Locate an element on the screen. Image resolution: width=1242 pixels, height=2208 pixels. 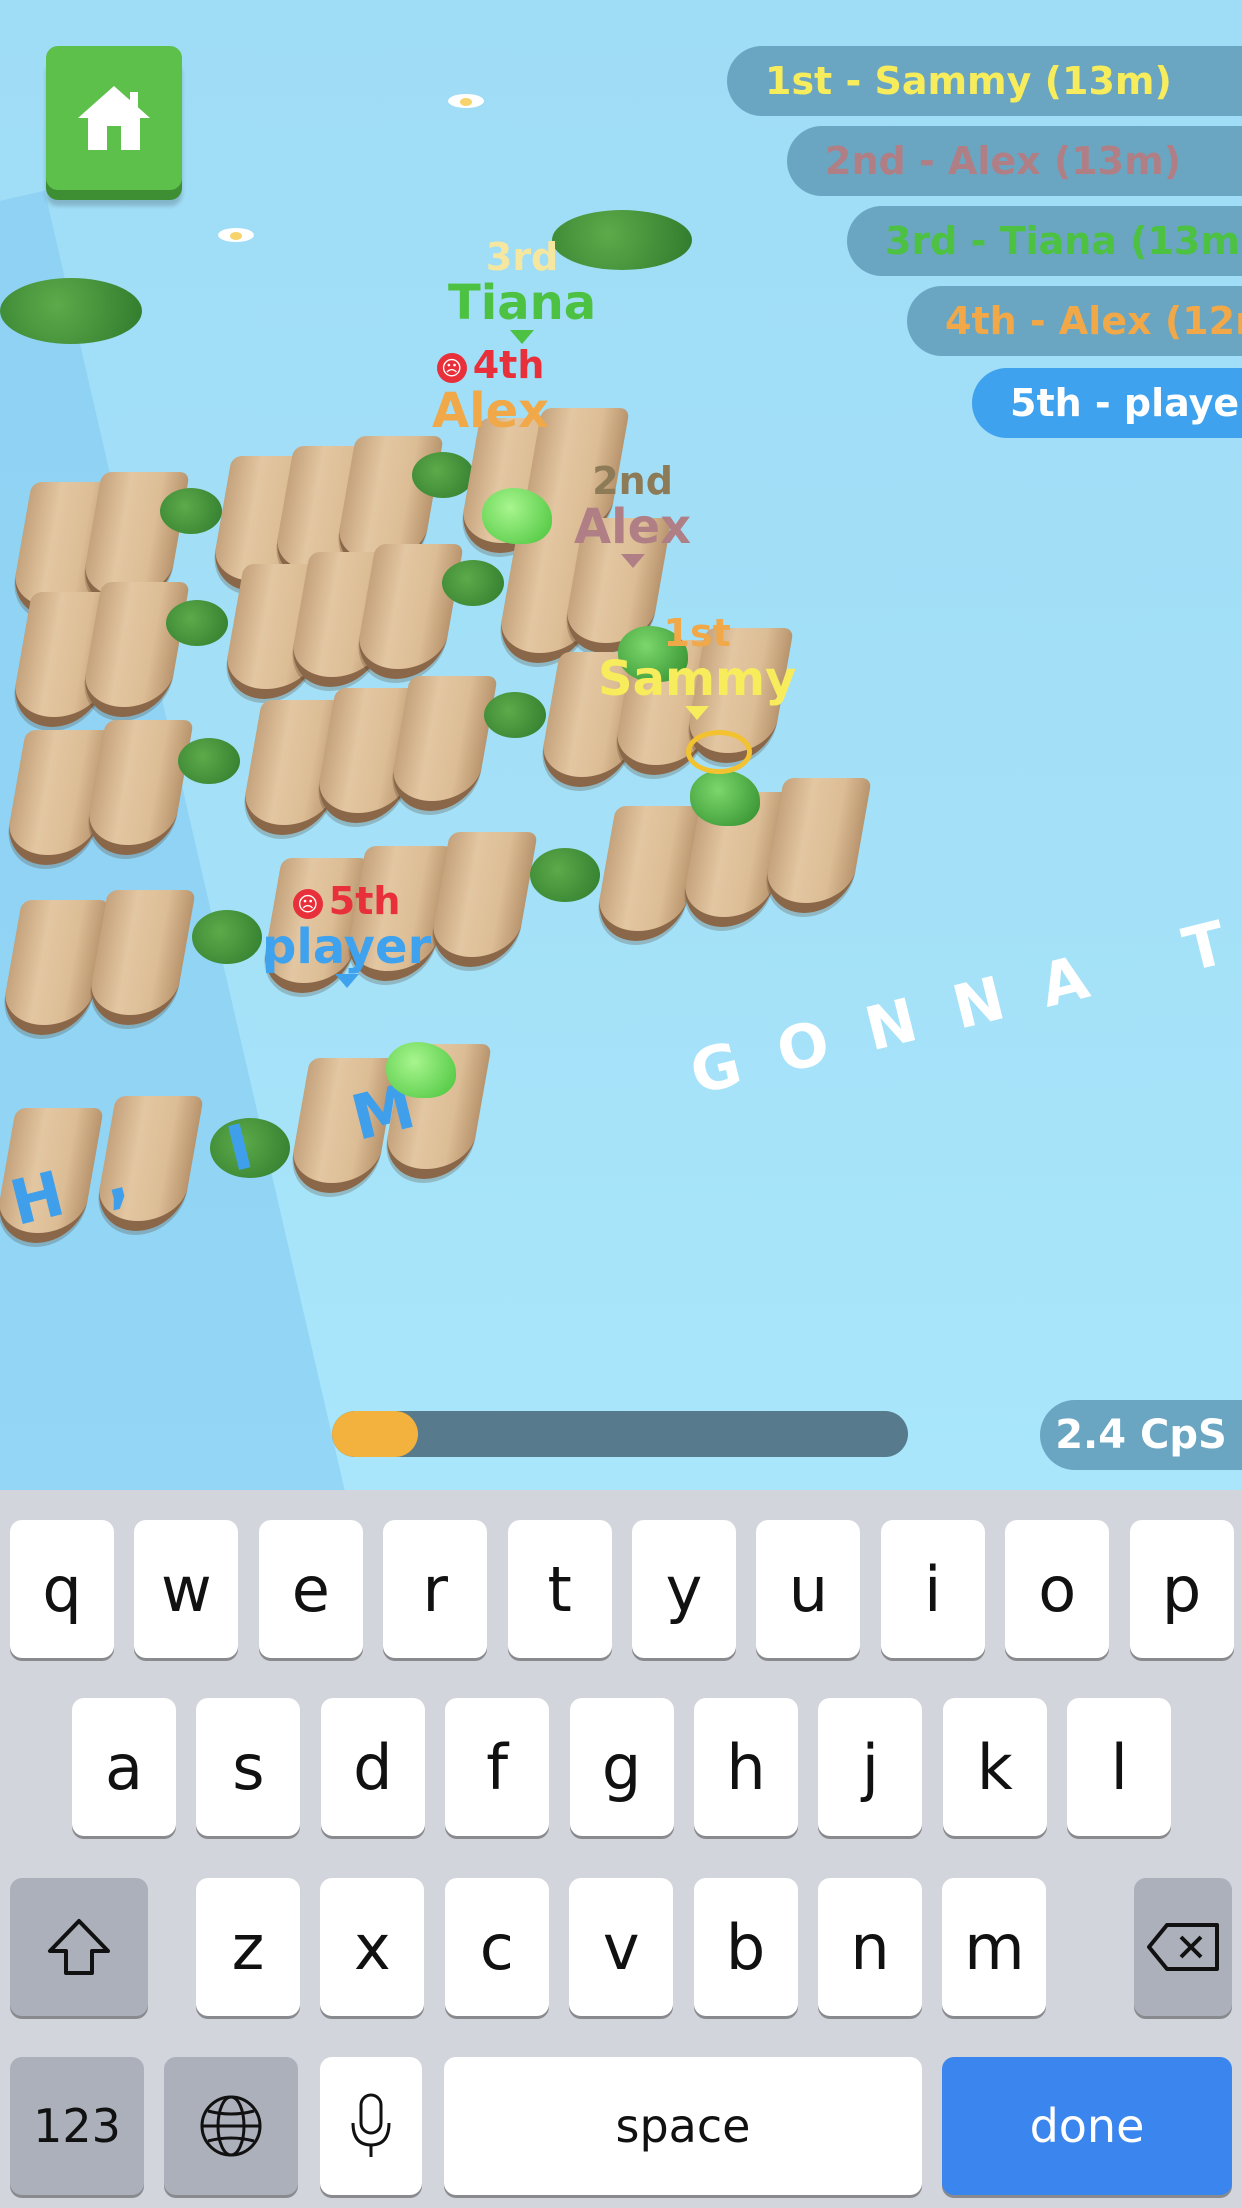
racer-tag-sammy: 1st Sammy is located at coordinates (697, 666).